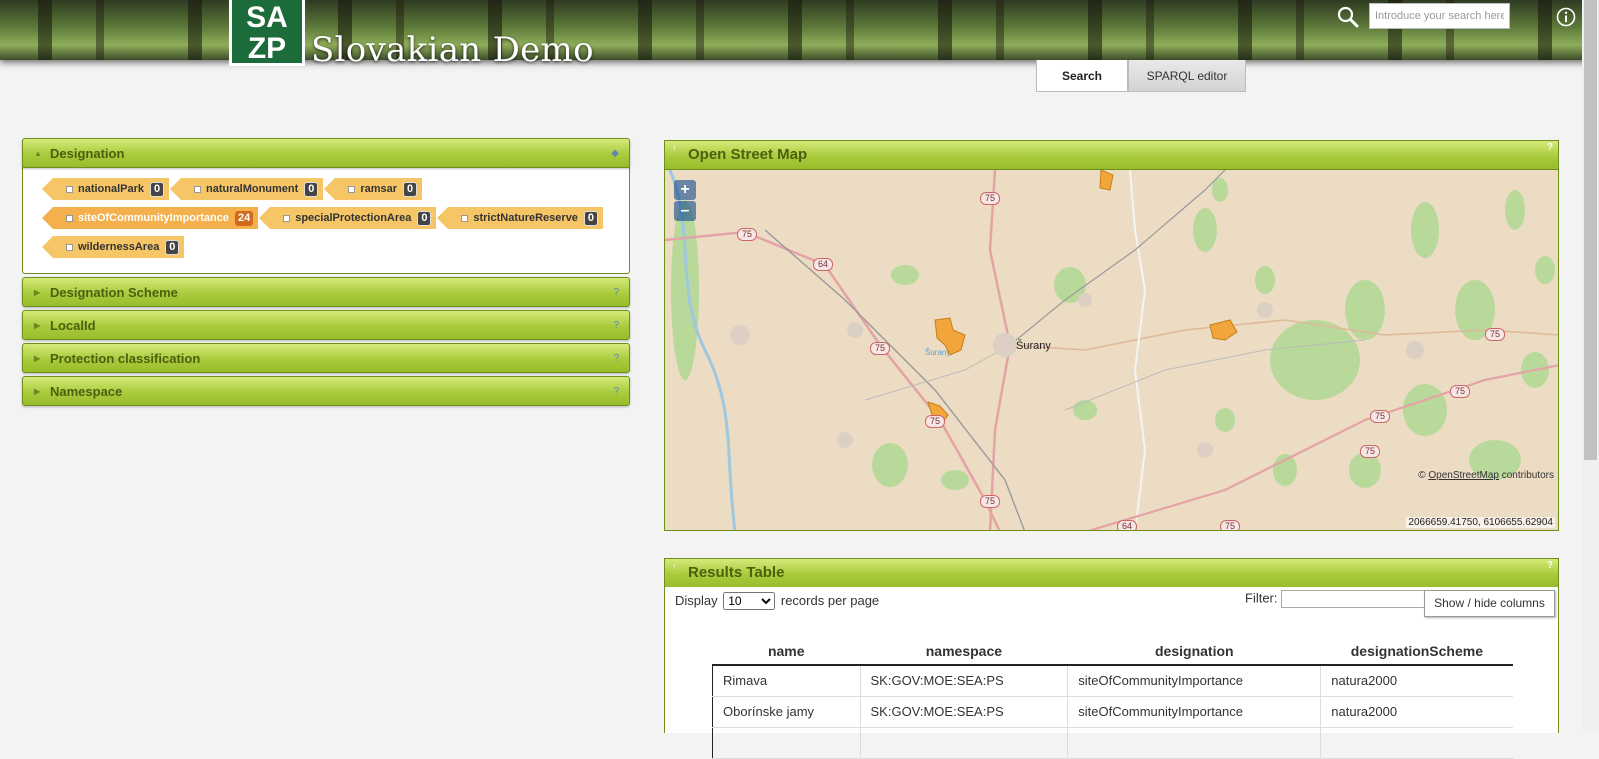 This screenshot has width=1599, height=759. I want to click on table-cell: natura2000, so click(1416, 681).